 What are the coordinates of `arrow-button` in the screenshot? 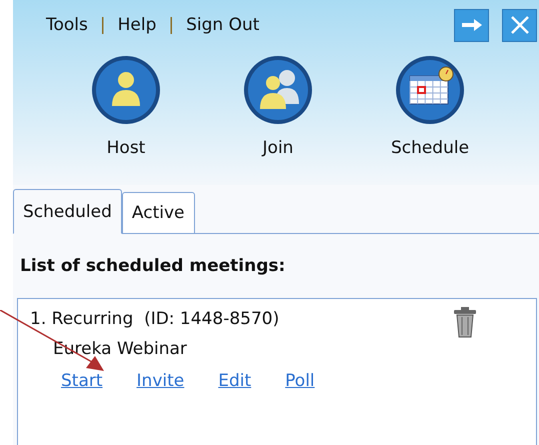 It's located at (471, 25).